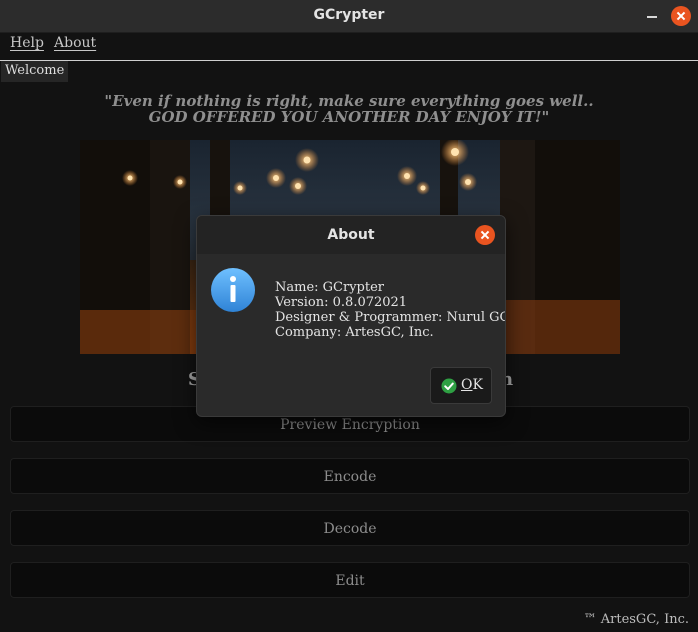 The height and width of the screenshot is (632, 698). I want to click on checkmark-icon, so click(449, 386).